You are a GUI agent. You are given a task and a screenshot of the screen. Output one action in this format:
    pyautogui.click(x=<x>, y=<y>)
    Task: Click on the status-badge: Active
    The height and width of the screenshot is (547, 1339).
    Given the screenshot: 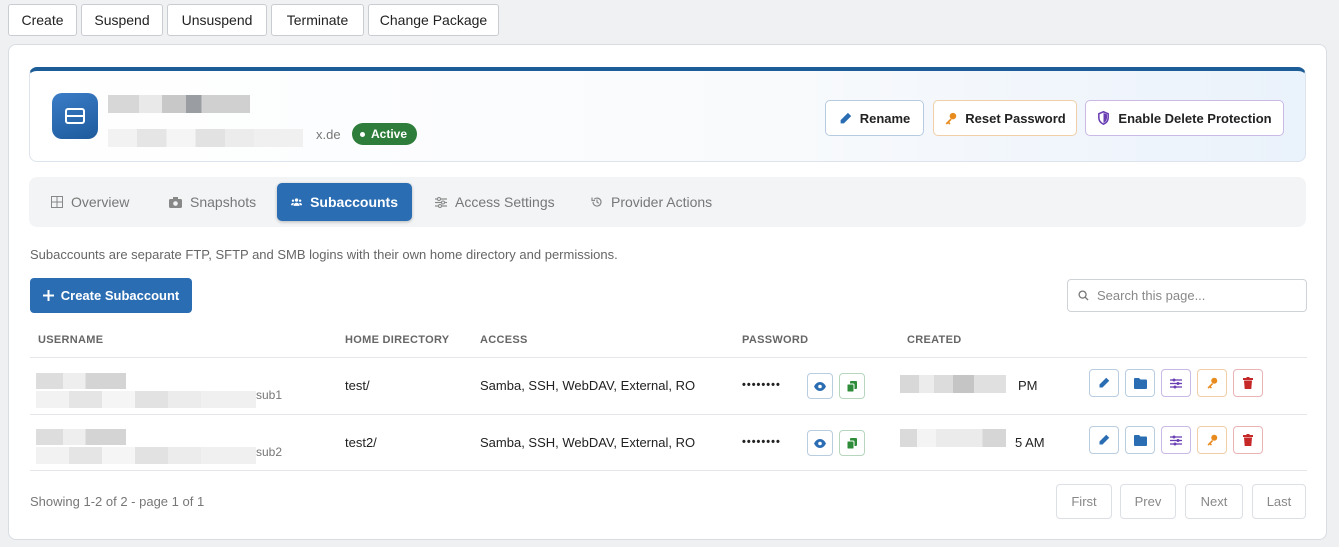 What is the action you would take?
    pyautogui.click(x=385, y=134)
    